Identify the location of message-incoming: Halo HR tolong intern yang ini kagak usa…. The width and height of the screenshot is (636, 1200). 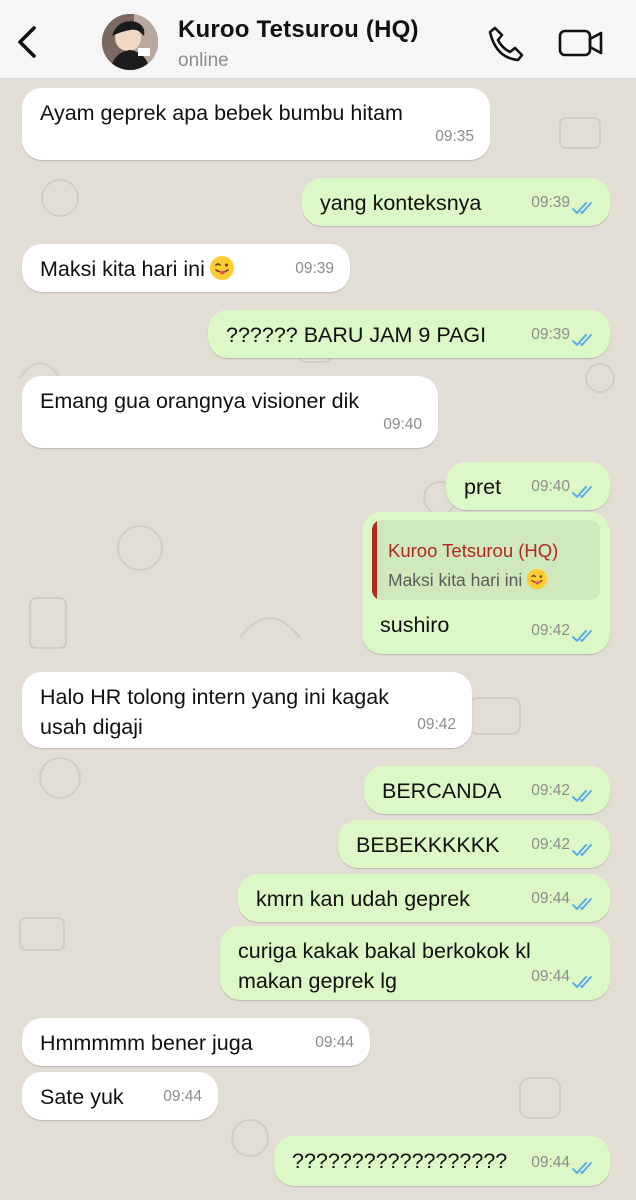
(247, 710).